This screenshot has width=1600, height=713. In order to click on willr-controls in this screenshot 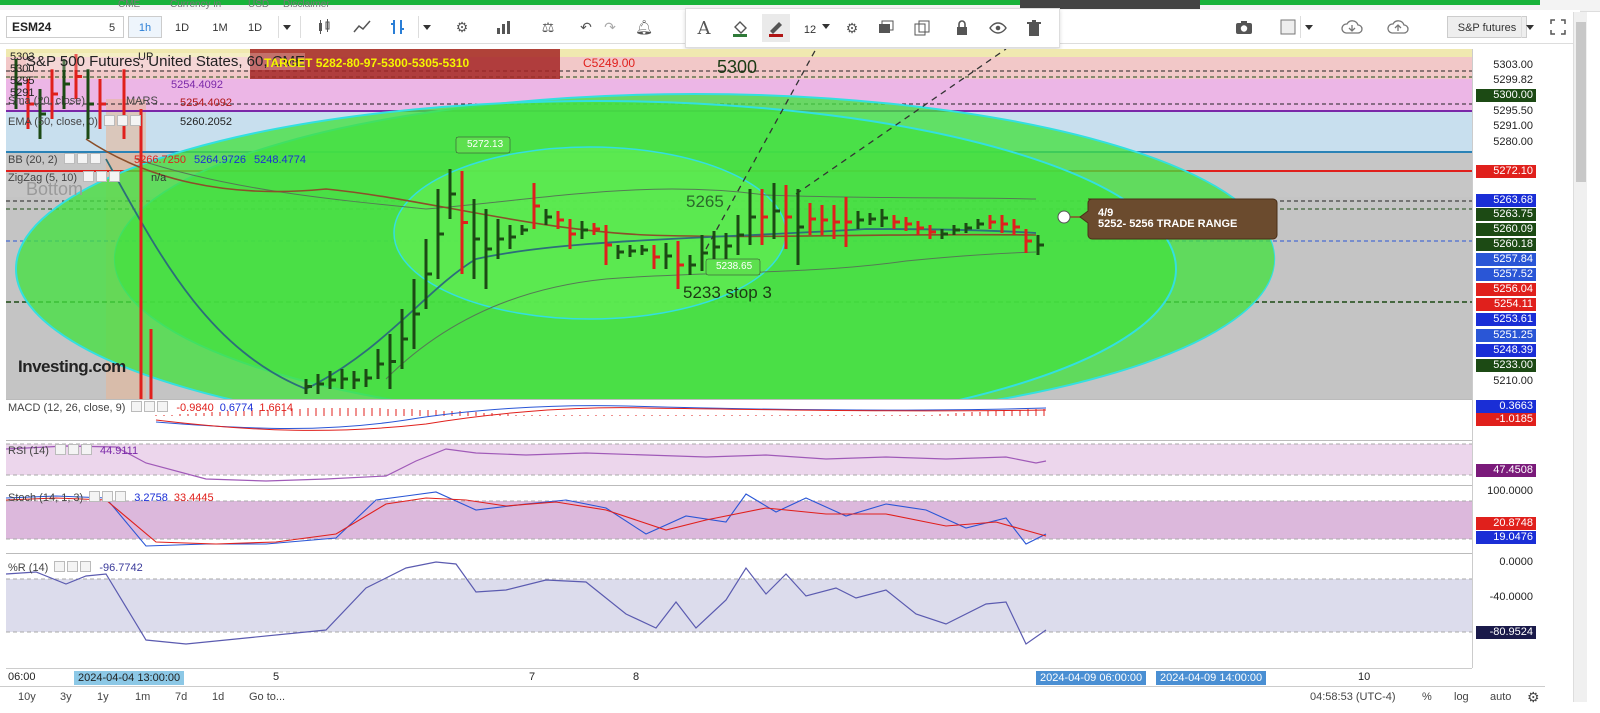, I will do `click(73, 568)`.